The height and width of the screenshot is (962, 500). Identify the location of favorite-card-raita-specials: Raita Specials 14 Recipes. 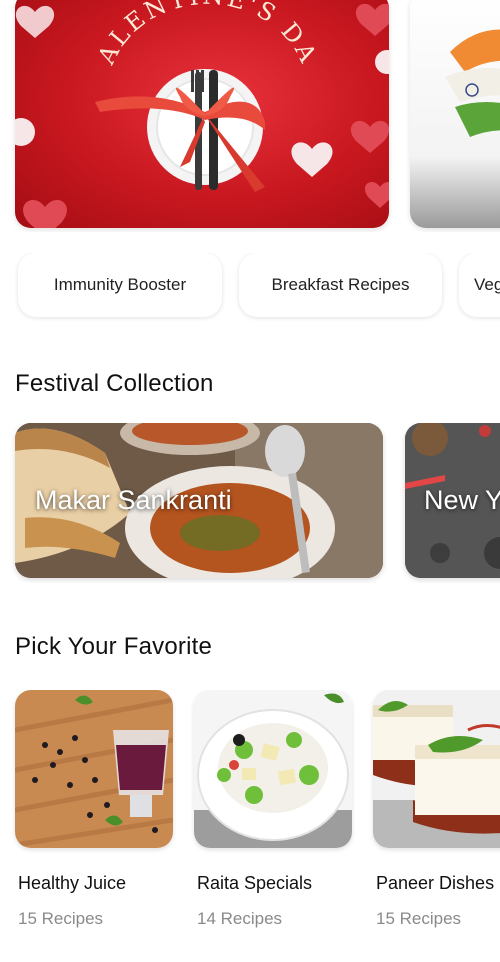
(273, 809).